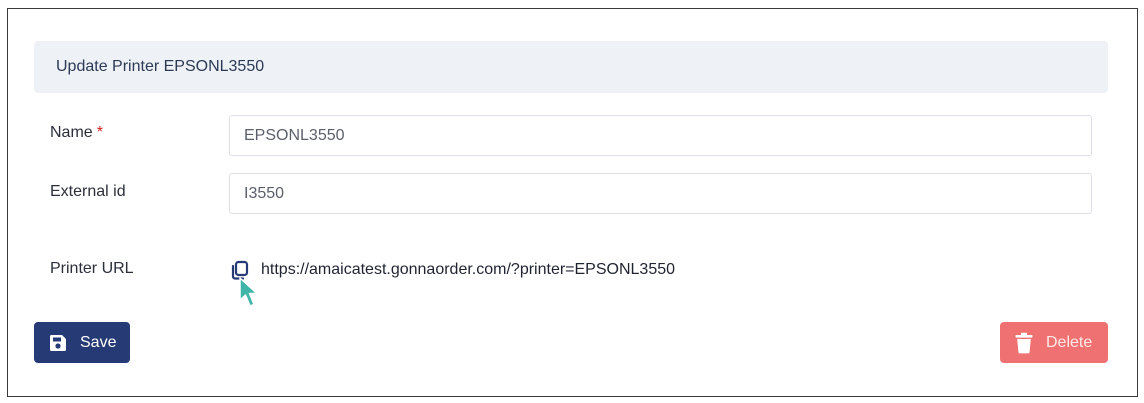  Describe the element at coordinates (1069, 342) in the screenshot. I see `delete-button-label: Delete` at that location.